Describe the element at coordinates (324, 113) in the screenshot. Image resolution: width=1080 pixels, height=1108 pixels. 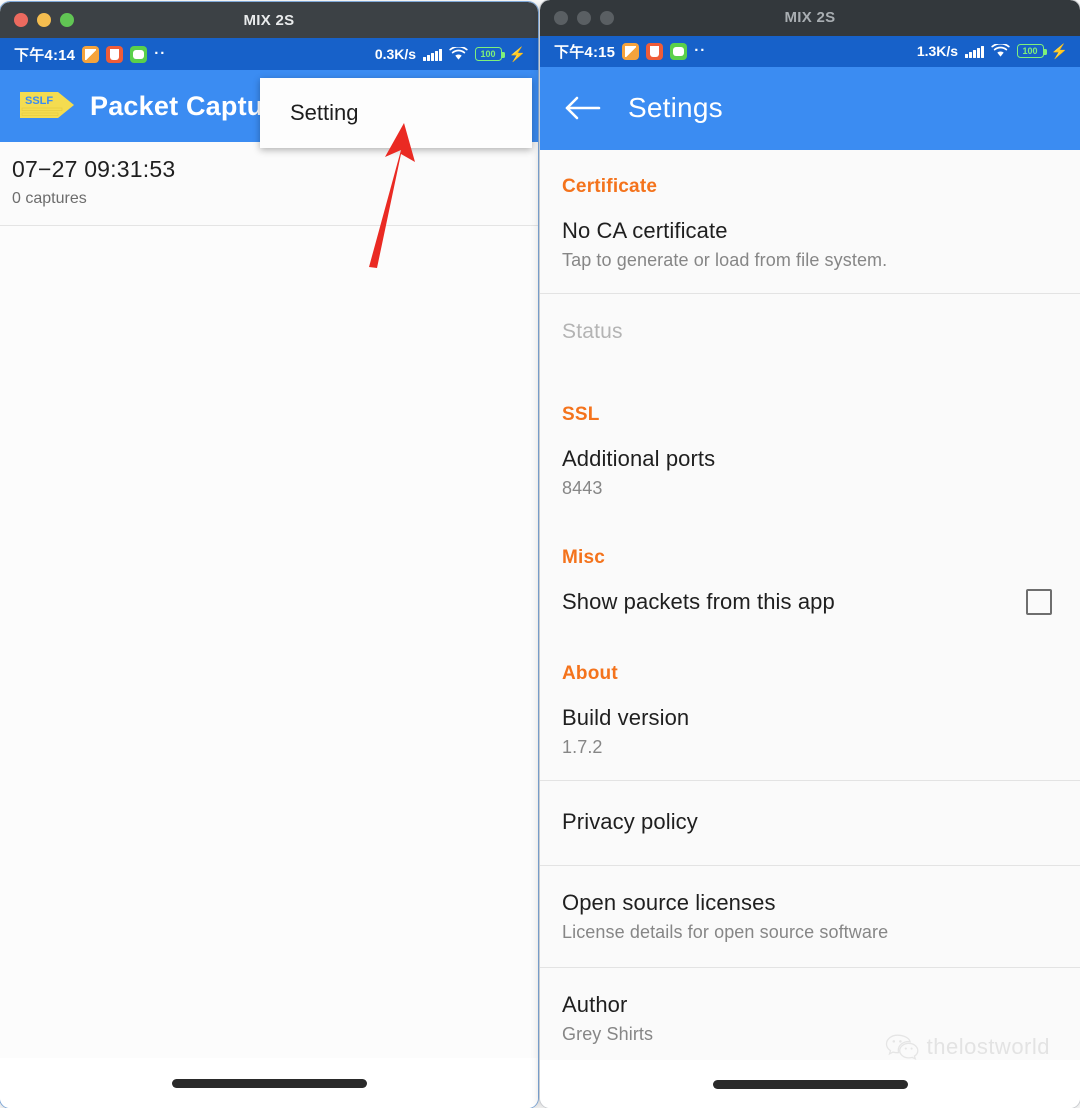
I see `menu-item-setting: Setting` at that location.